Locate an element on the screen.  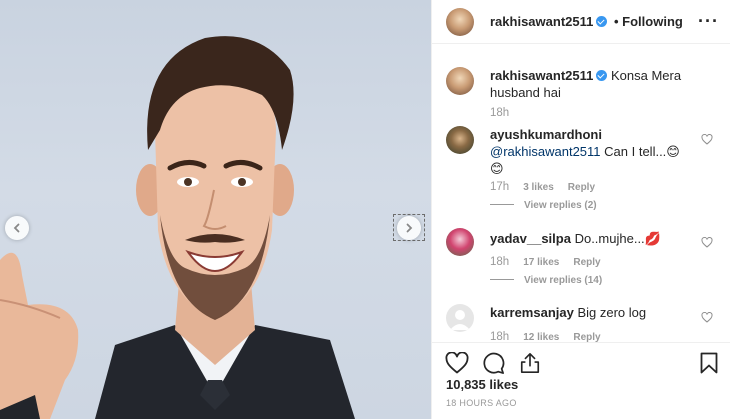
caption-time: 18h is located at coordinates (500, 113).